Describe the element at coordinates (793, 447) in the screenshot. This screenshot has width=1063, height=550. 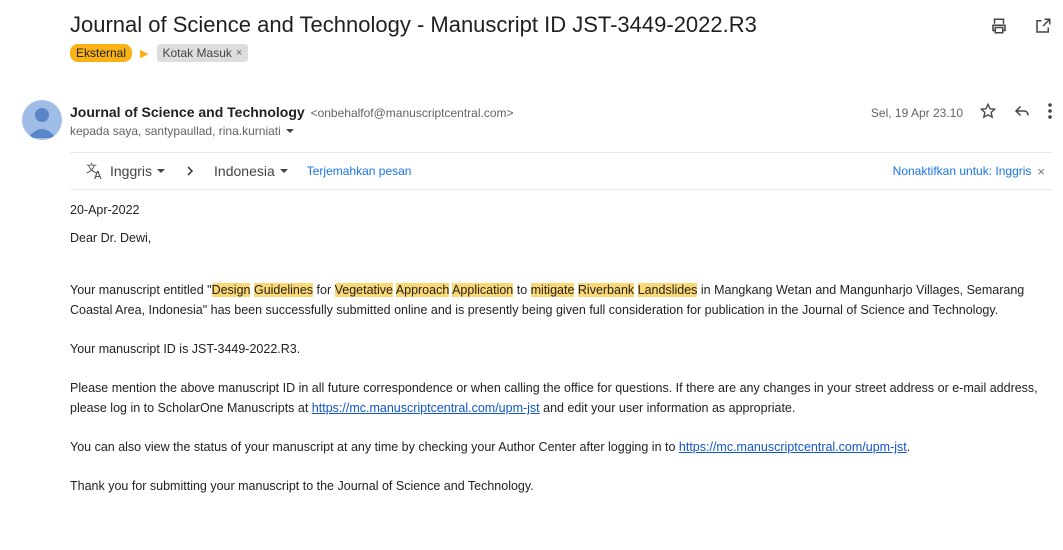
I see `author-center-link: https://mc.manuscriptcentral.com/upm-jst` at that location.